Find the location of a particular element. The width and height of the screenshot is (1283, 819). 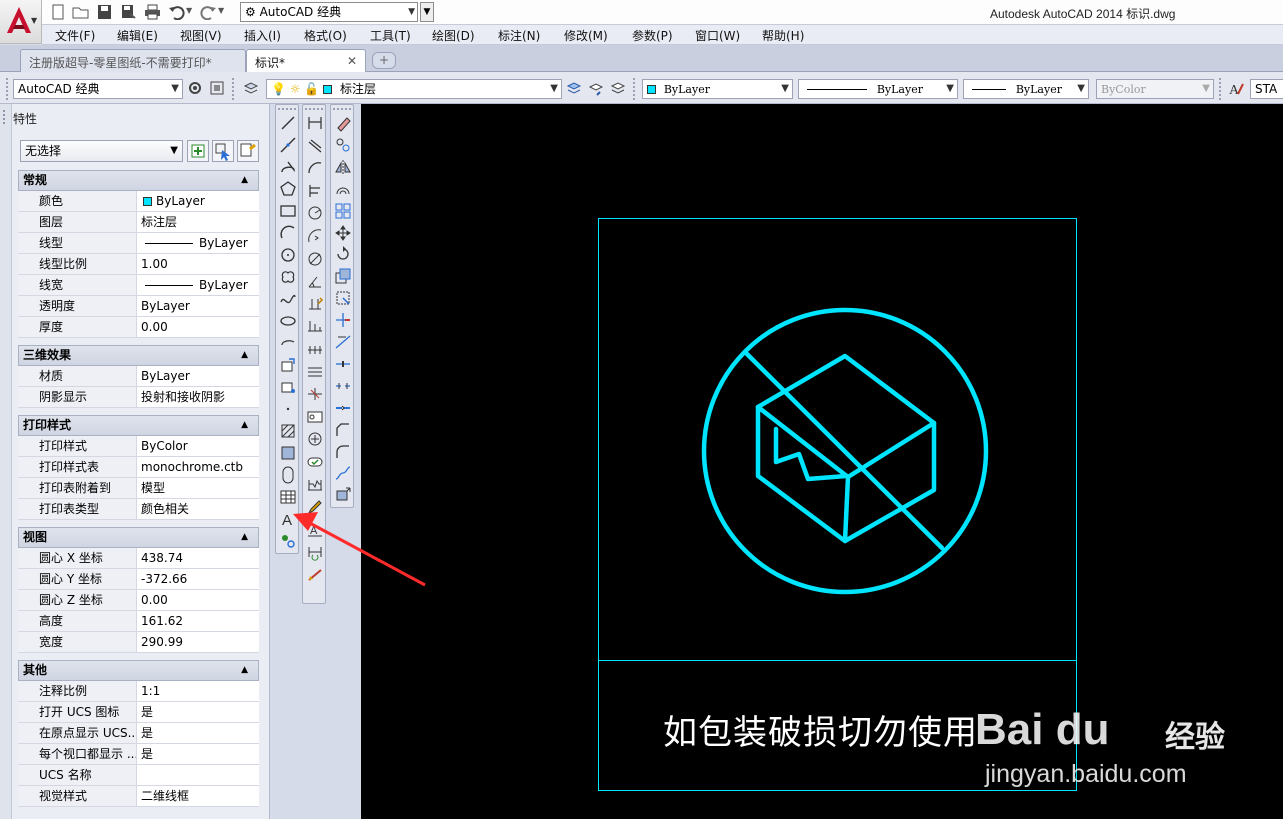

dim-edit-icon is located at coordinates (315, 507).